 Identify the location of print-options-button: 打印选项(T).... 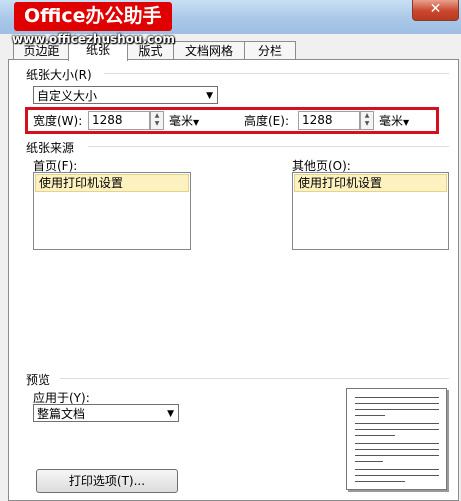
(107, 481).